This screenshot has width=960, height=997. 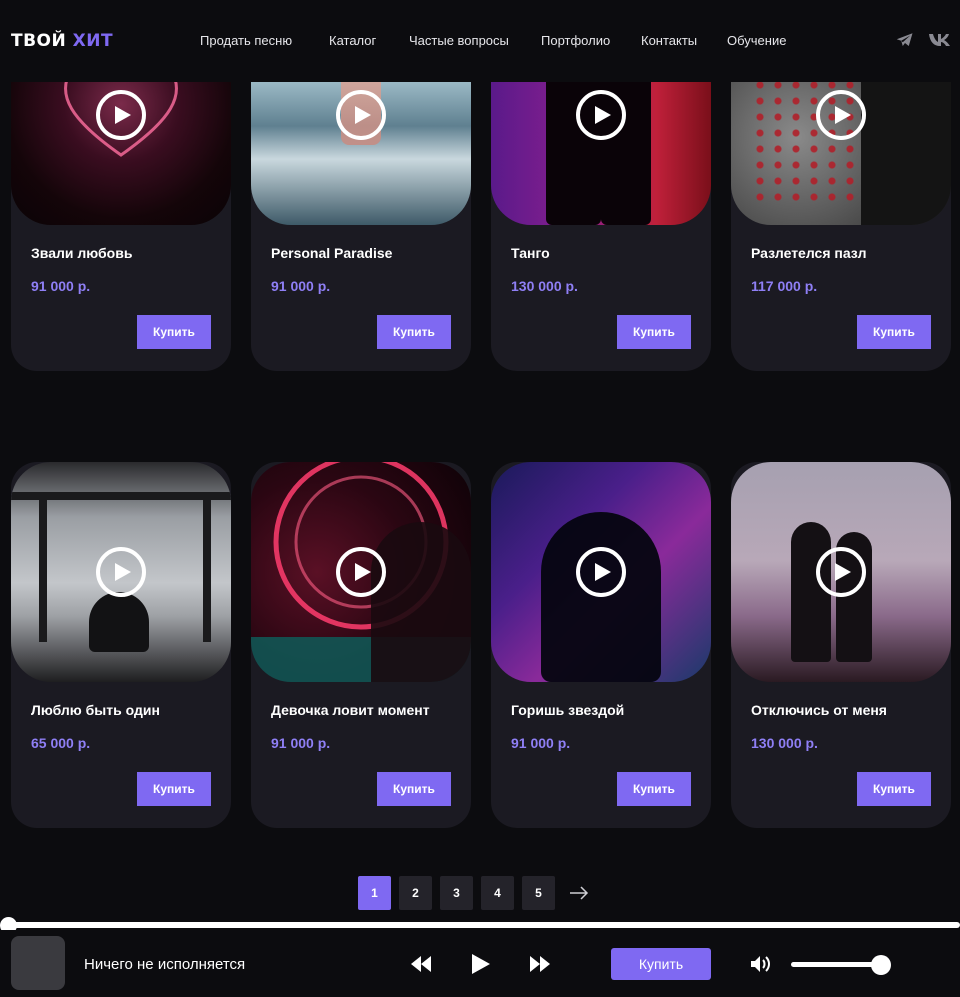 I want to click on fast-forward-icon, so click(x=540, y=966).